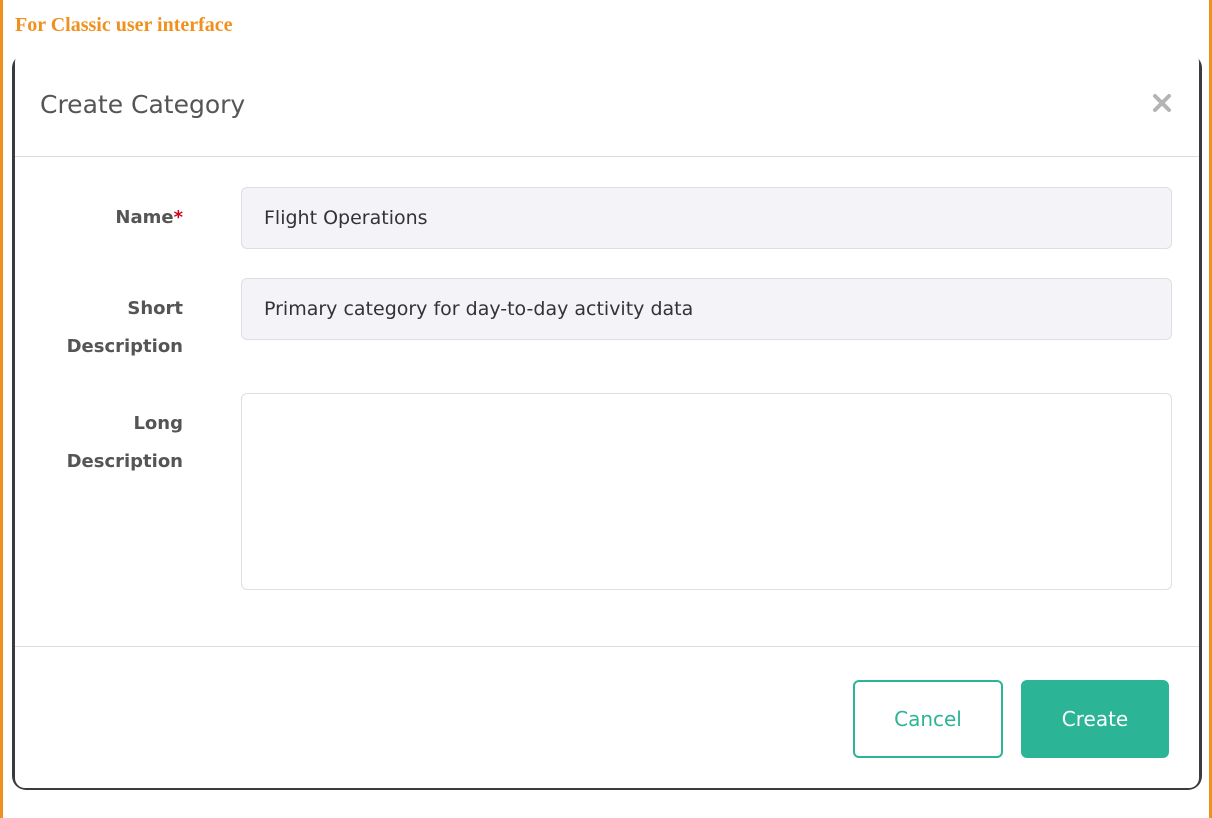 The height and width of the screenshot is (818, 1212). What do you see at coordinates (99, 218) in the screenshot?
I see `name-label: Name*` at bounding box center [99, 218].